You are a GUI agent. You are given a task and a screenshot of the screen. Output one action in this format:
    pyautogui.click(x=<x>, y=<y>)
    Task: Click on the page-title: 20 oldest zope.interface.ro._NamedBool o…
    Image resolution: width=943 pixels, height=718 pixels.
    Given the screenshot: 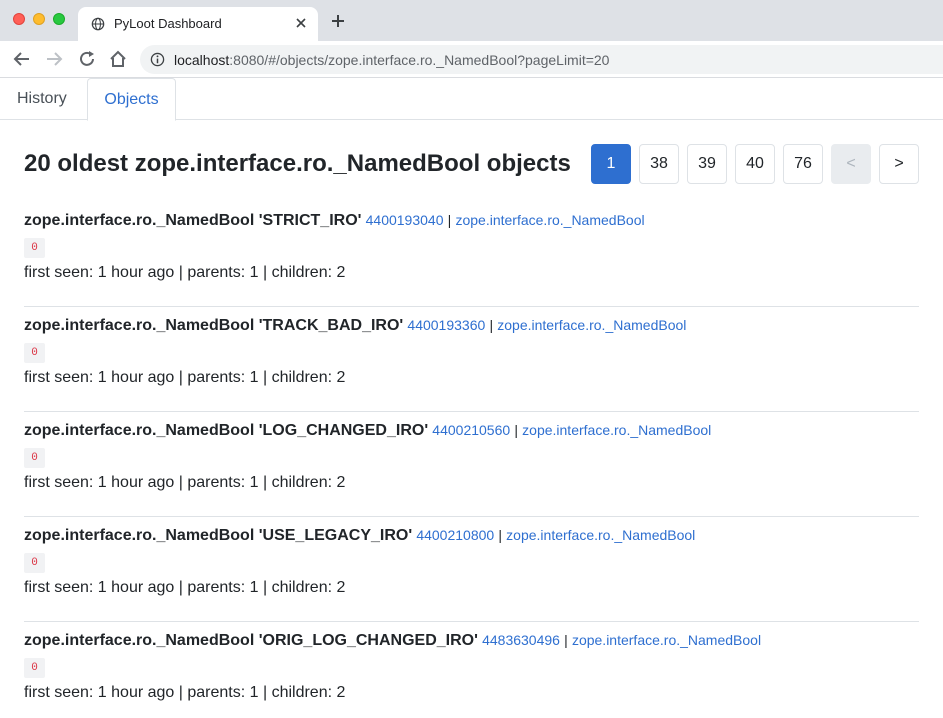 What is the action you would take?
    pyautogui.click(x=297, y=163)
    